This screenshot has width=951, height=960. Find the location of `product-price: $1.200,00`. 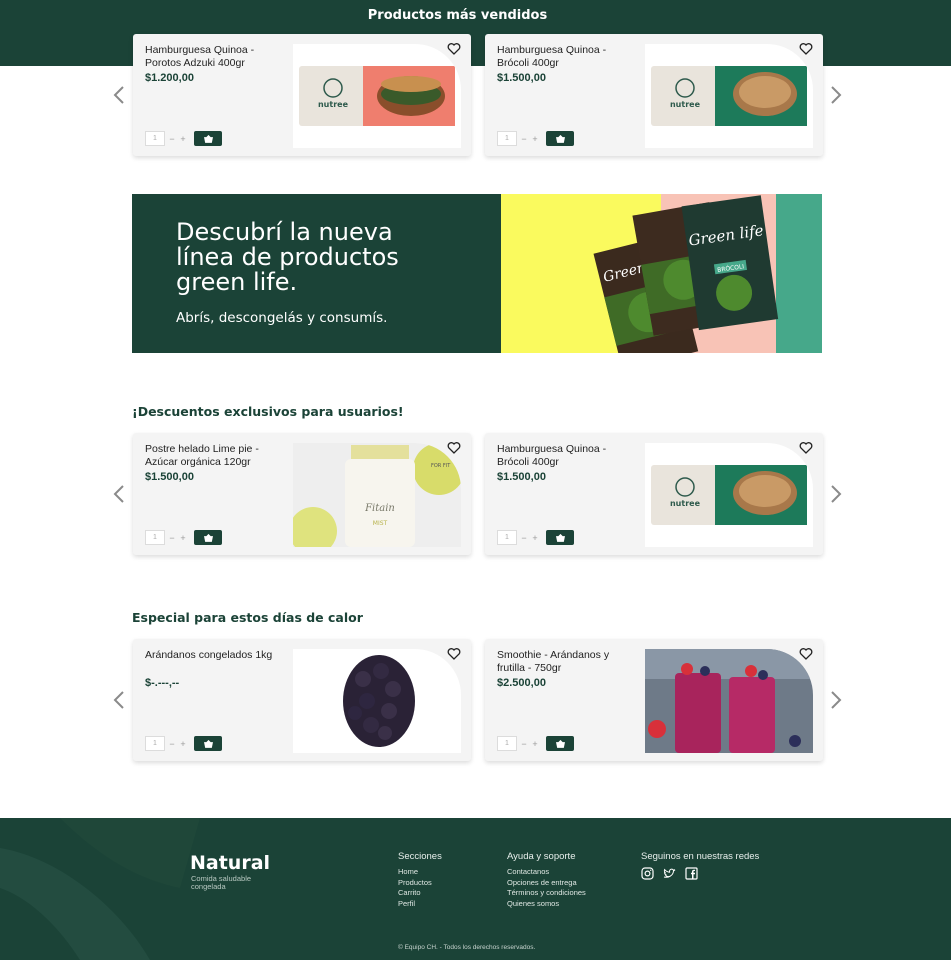

product-price: $1.200,00 is located at coordinates (169, 78).